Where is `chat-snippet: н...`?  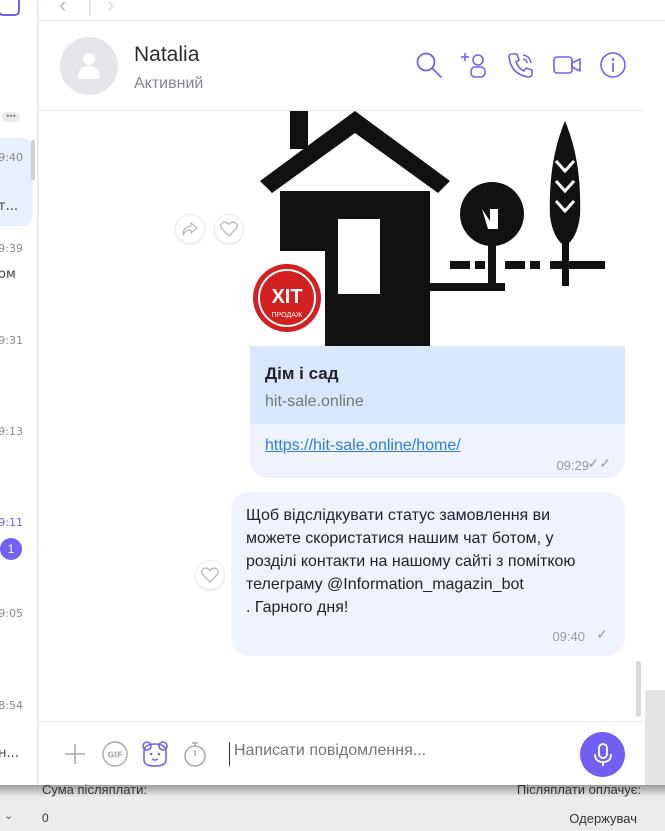 chat-snippet: н... is located at coordinates (9, 753).